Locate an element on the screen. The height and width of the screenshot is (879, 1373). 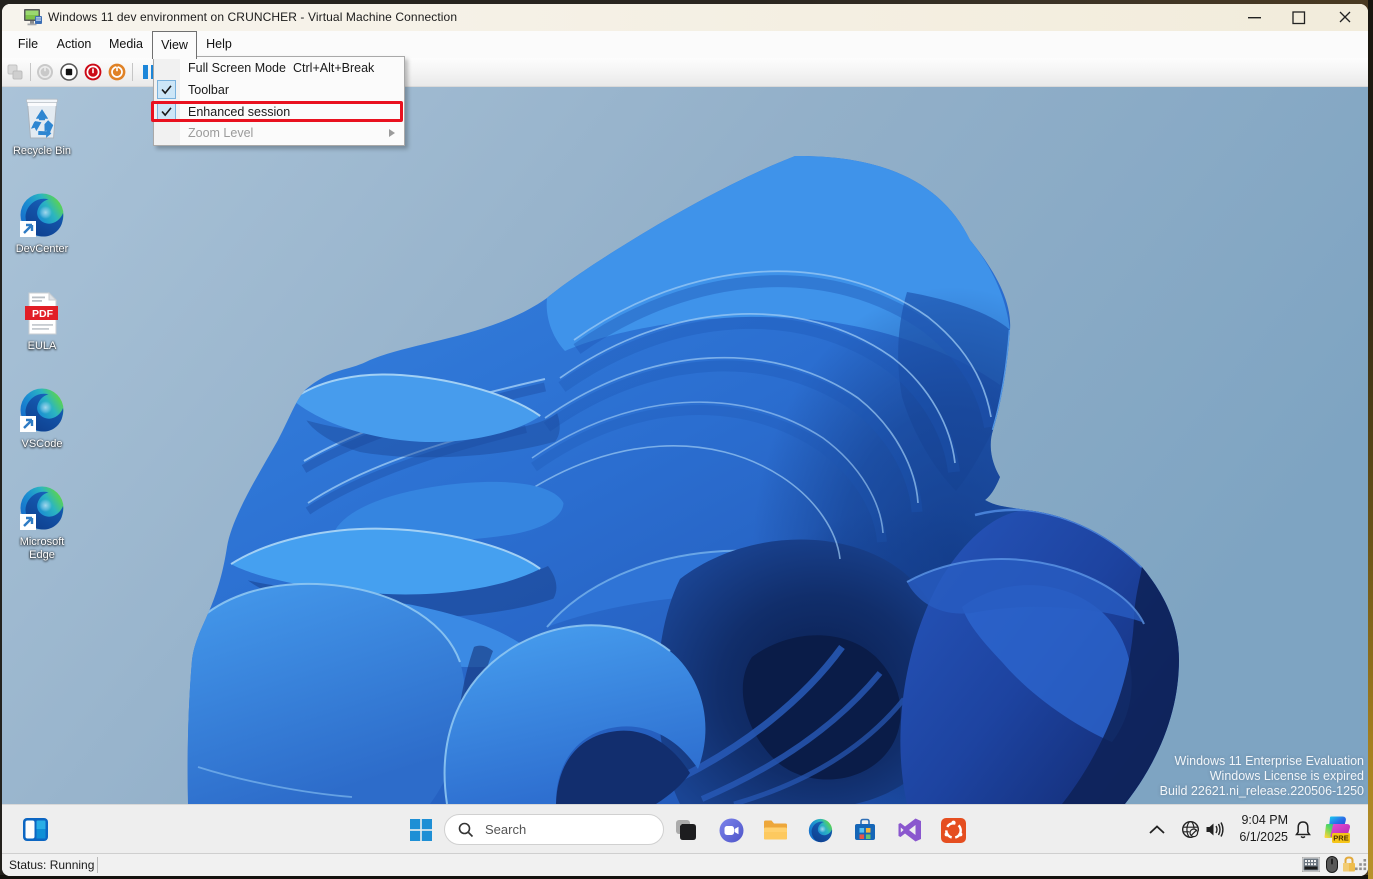
svg-text: PRE is located at coordinates (1340, 838).